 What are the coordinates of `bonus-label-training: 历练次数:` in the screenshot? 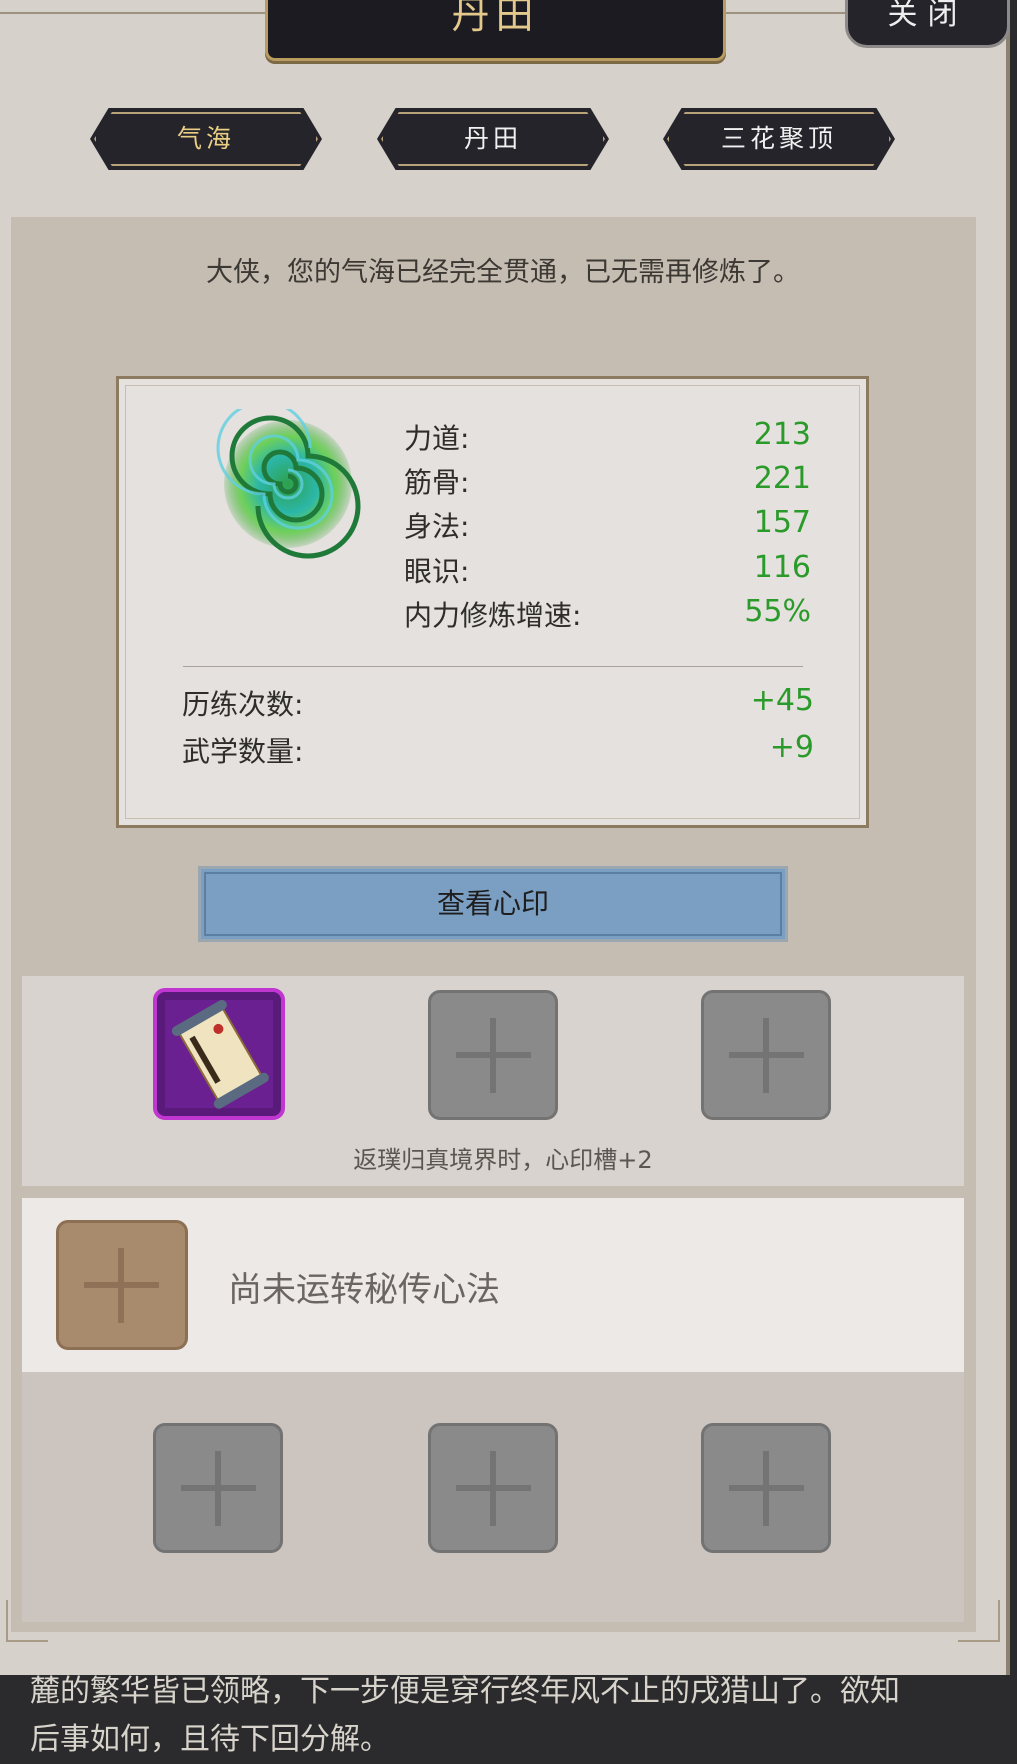 It's located at (243, 704).